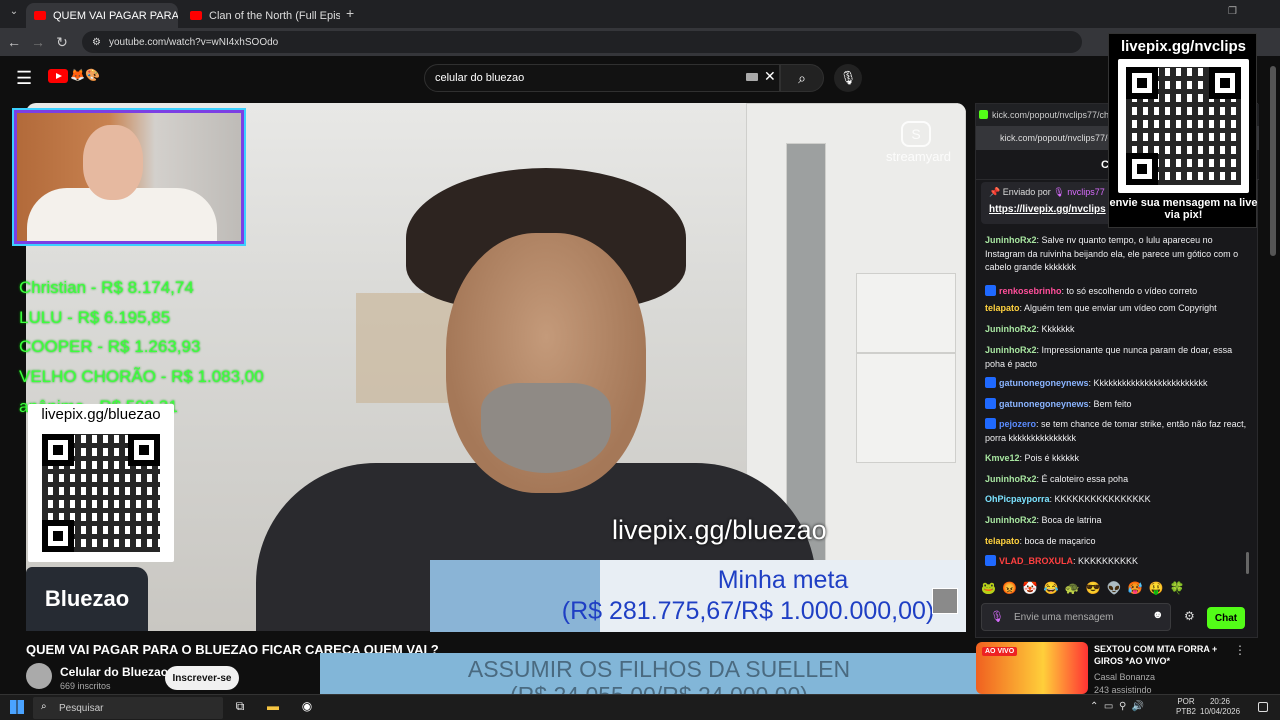  Describe the element at coordinates (1069, 520) in the screenshot. I see `chat-text: : Boca de latrina` at that location.